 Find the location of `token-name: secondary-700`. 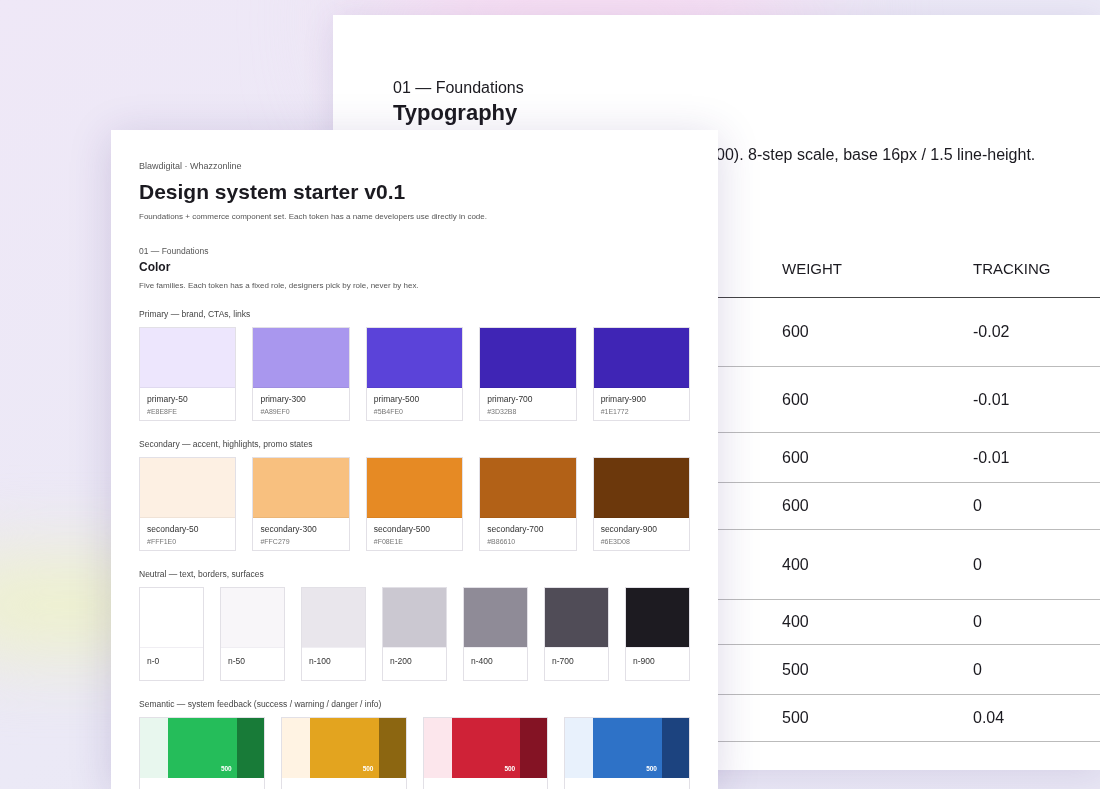

token-name: secondary-700 is located at coordinates (516, 529).